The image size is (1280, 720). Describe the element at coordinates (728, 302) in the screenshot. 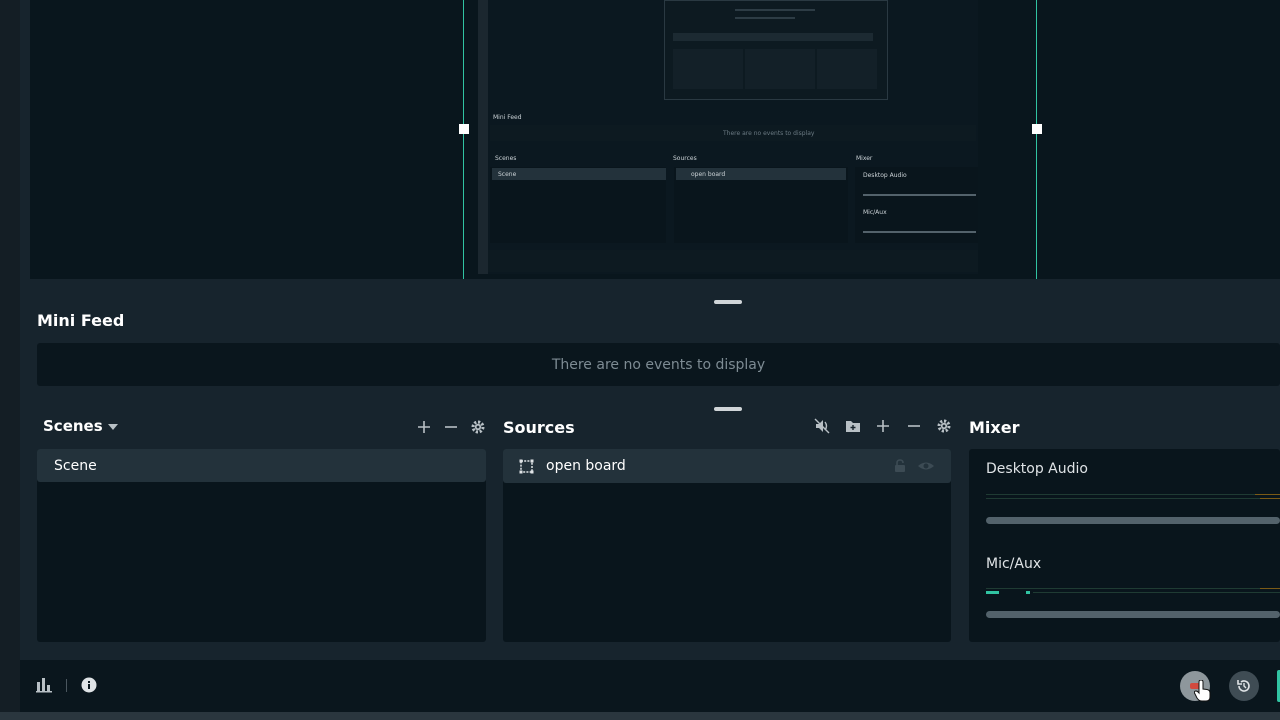

I see `resize-grip-top` at that location.